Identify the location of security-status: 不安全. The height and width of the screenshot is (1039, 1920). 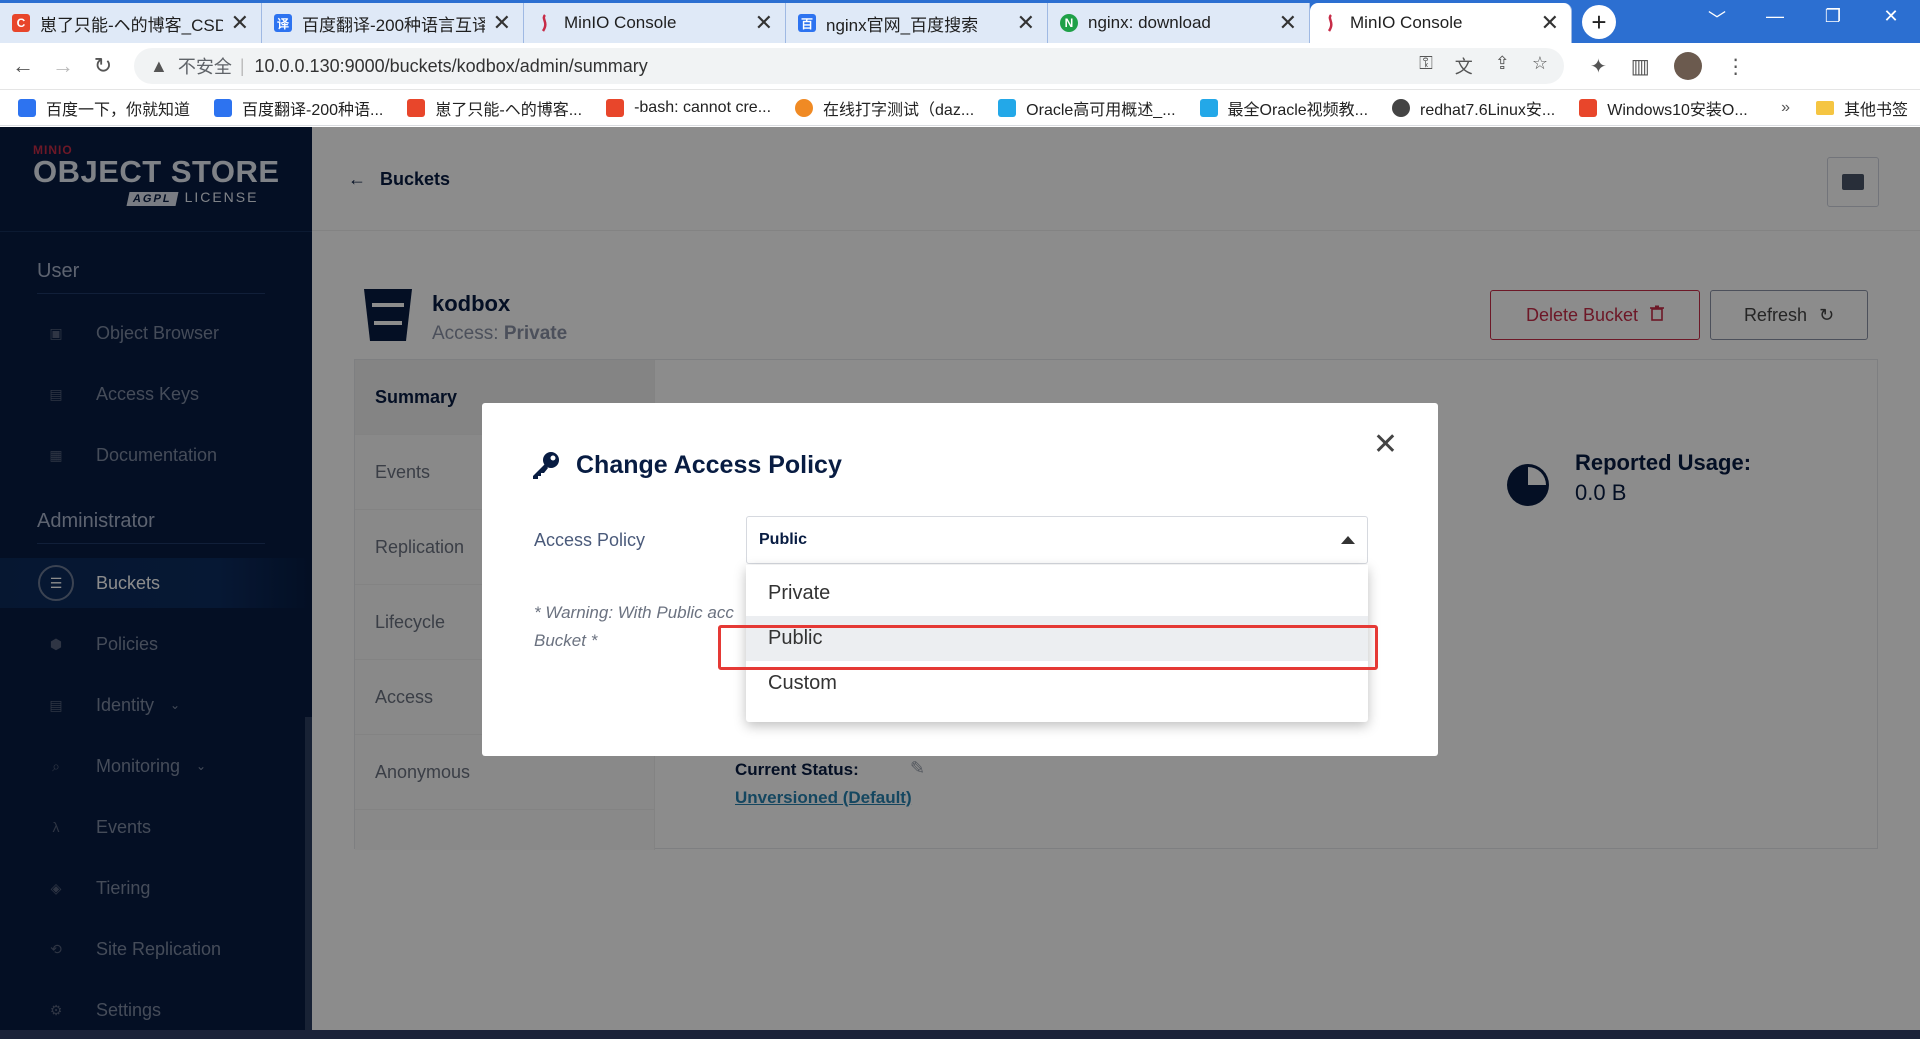
(205, 66).